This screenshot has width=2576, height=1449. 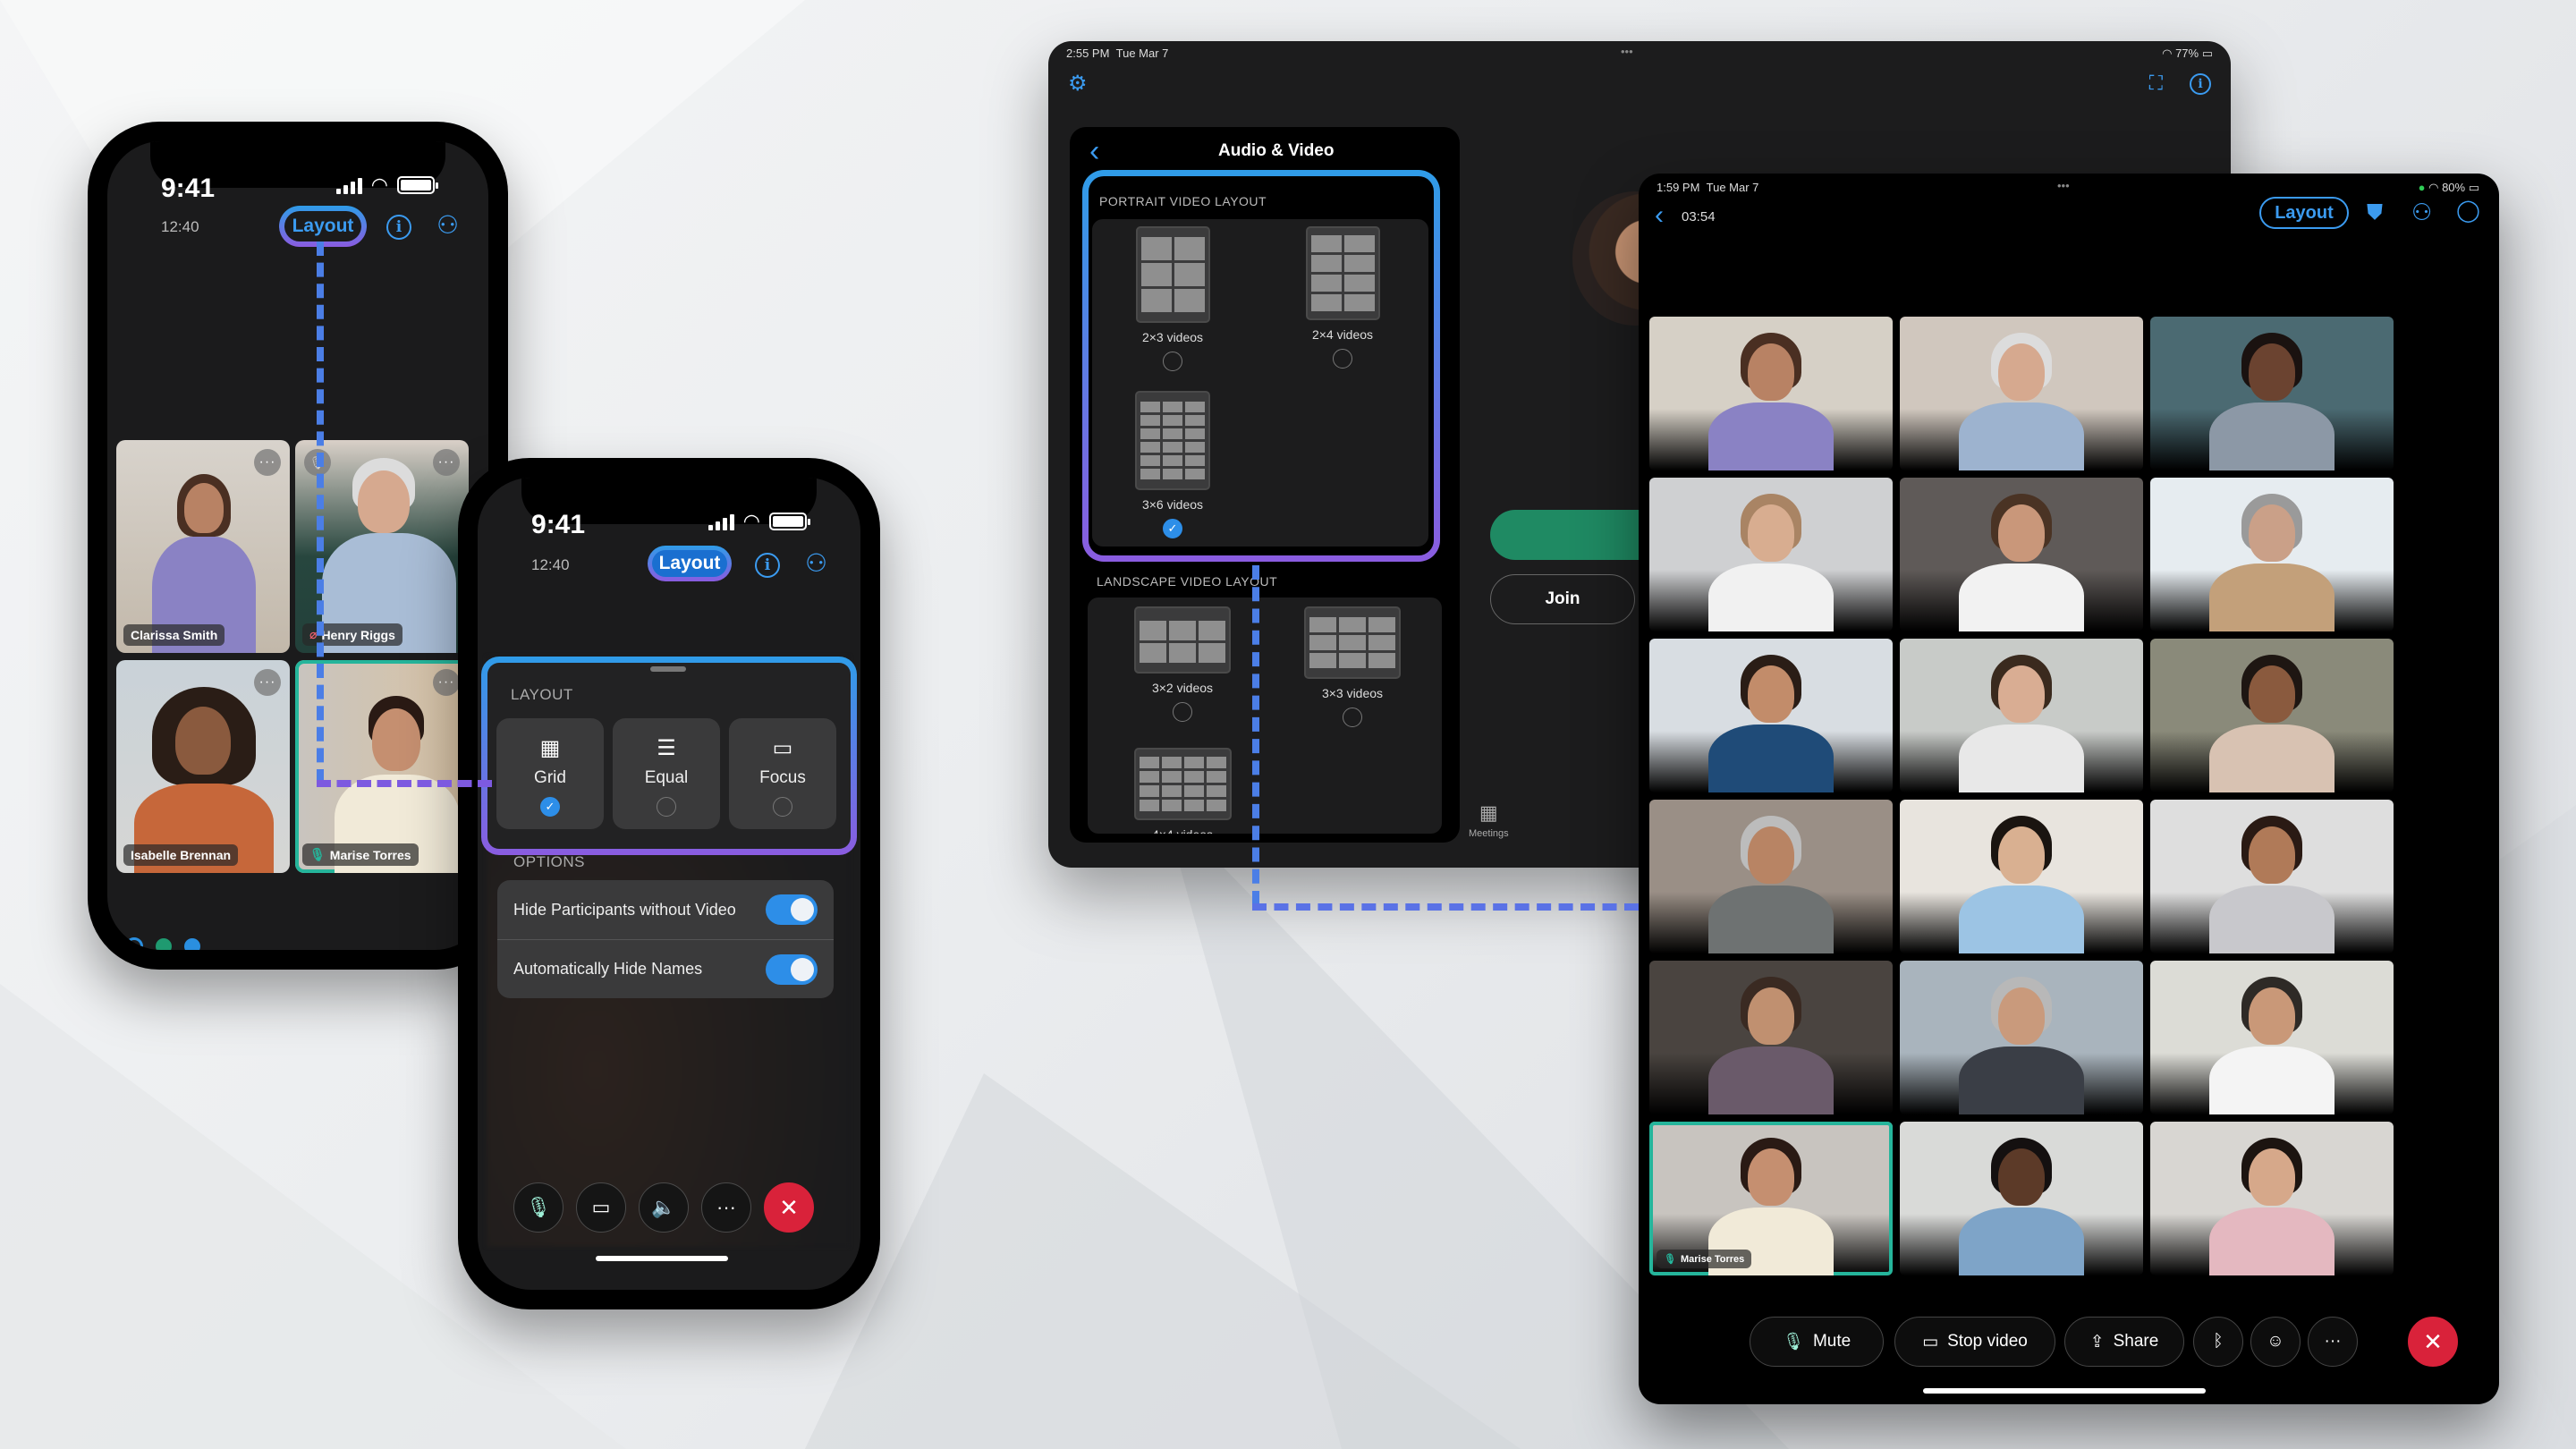 I want to click on battery-status: ● ◠ 80% ▭, so click(x=2448, y=187).